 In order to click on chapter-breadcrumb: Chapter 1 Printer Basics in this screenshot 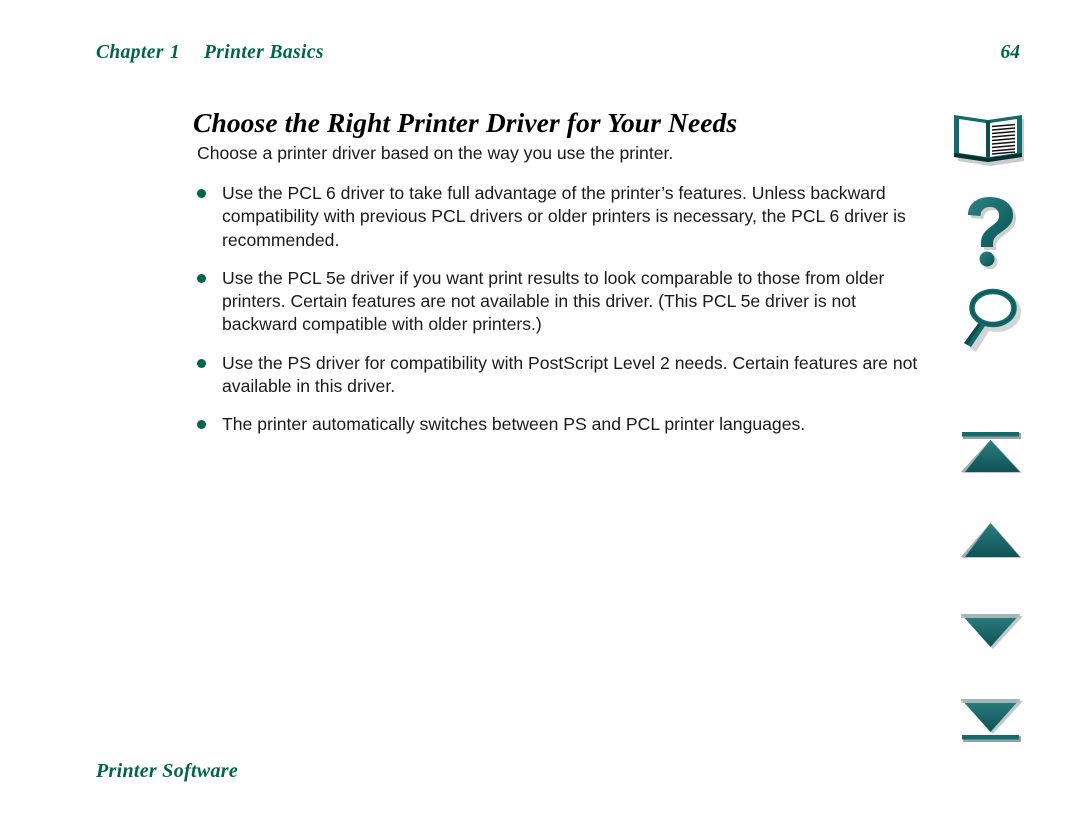, I will do `click(210, 53)`.